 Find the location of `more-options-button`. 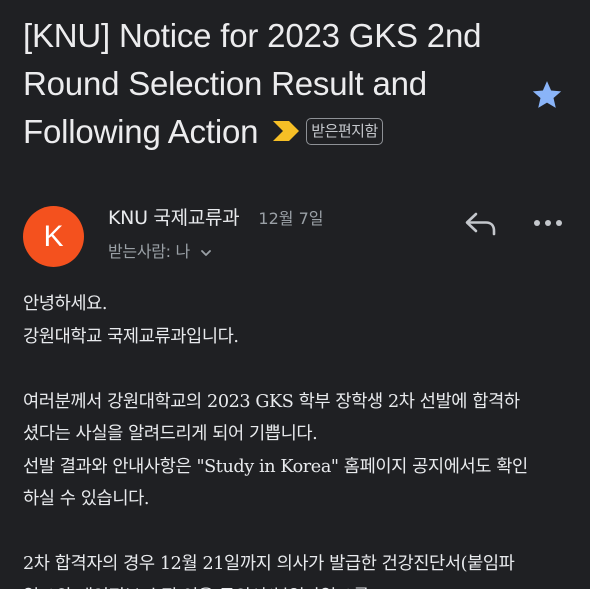

more-options-button is located at coordinates (548, 223).